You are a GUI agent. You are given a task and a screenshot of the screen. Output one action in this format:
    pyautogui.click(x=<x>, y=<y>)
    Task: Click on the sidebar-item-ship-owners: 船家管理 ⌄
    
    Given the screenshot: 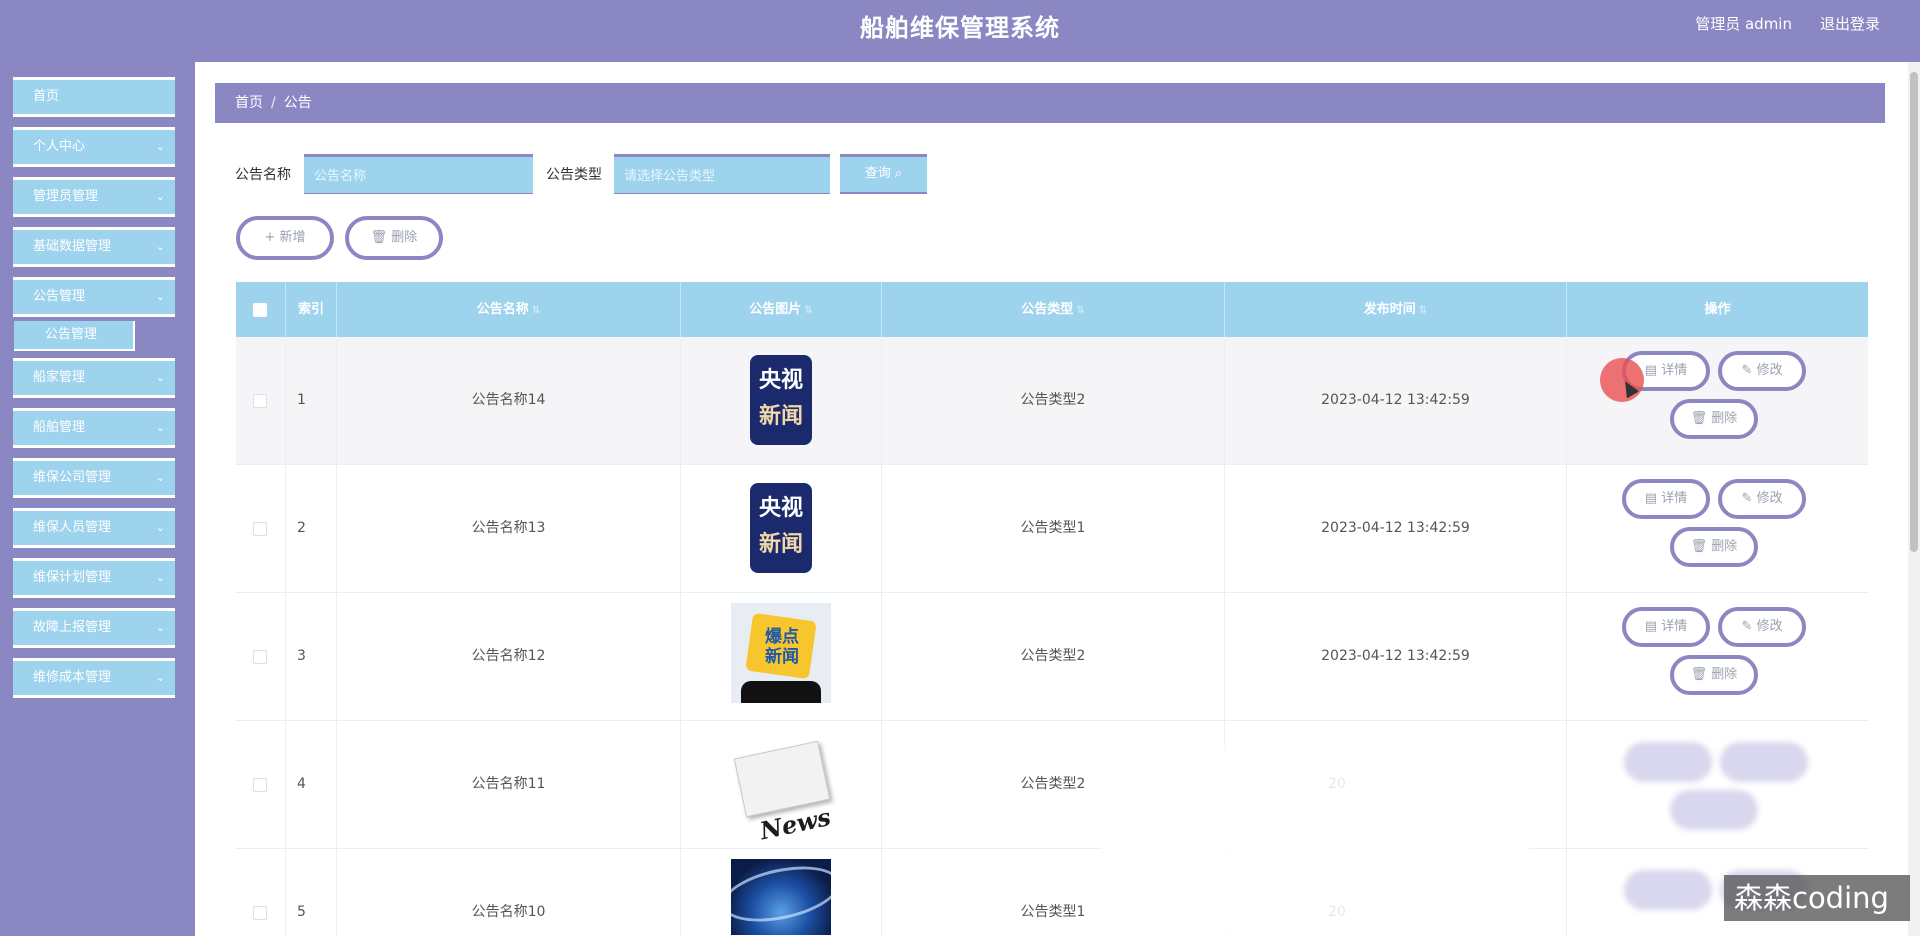 What is the action you would take?
    pyautogui.click(x=94, y=378)
    